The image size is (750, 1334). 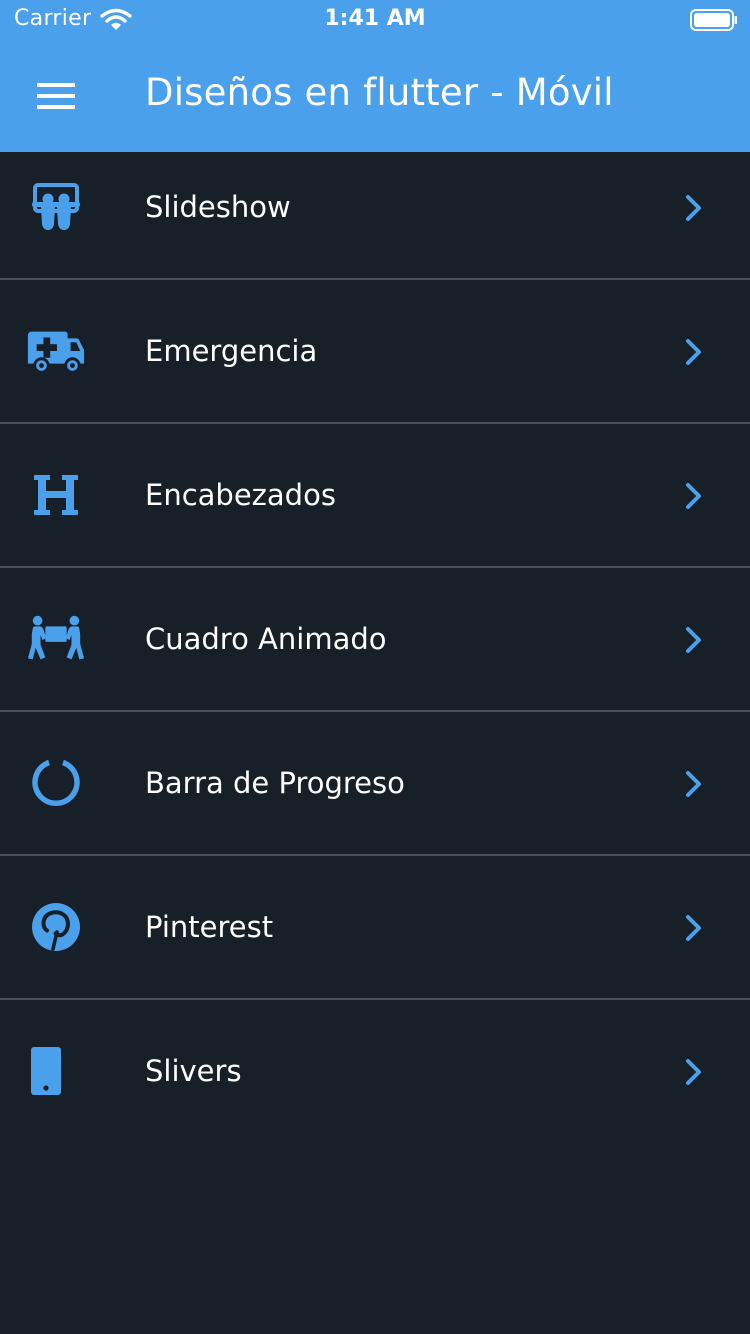 I want to click on menu-item-encabezados: Encabezados, so click(x=375, y=496).